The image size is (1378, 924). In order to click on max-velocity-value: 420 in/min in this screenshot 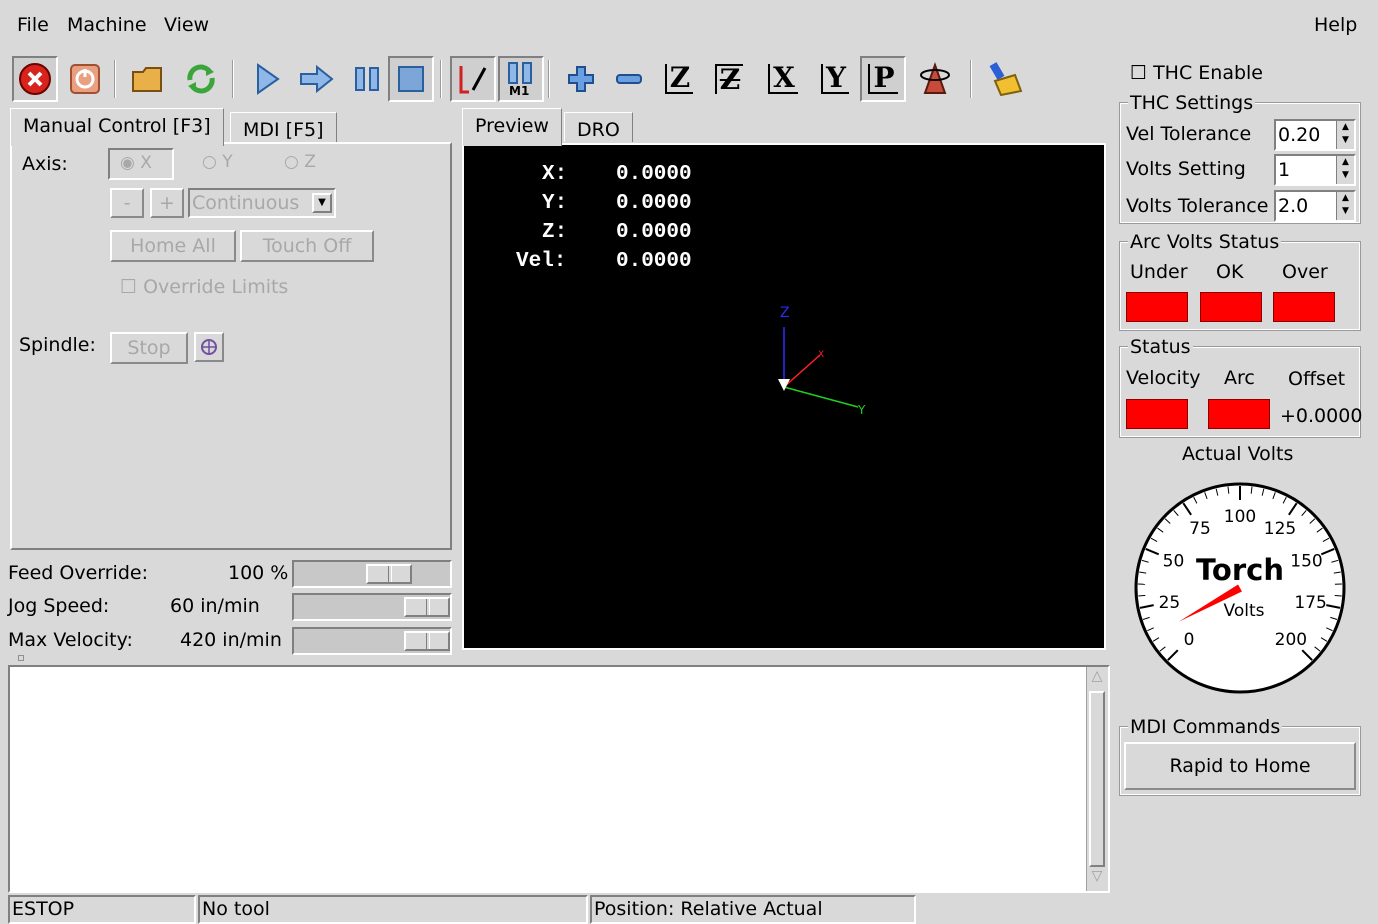, I will do `click(231, 640)`.